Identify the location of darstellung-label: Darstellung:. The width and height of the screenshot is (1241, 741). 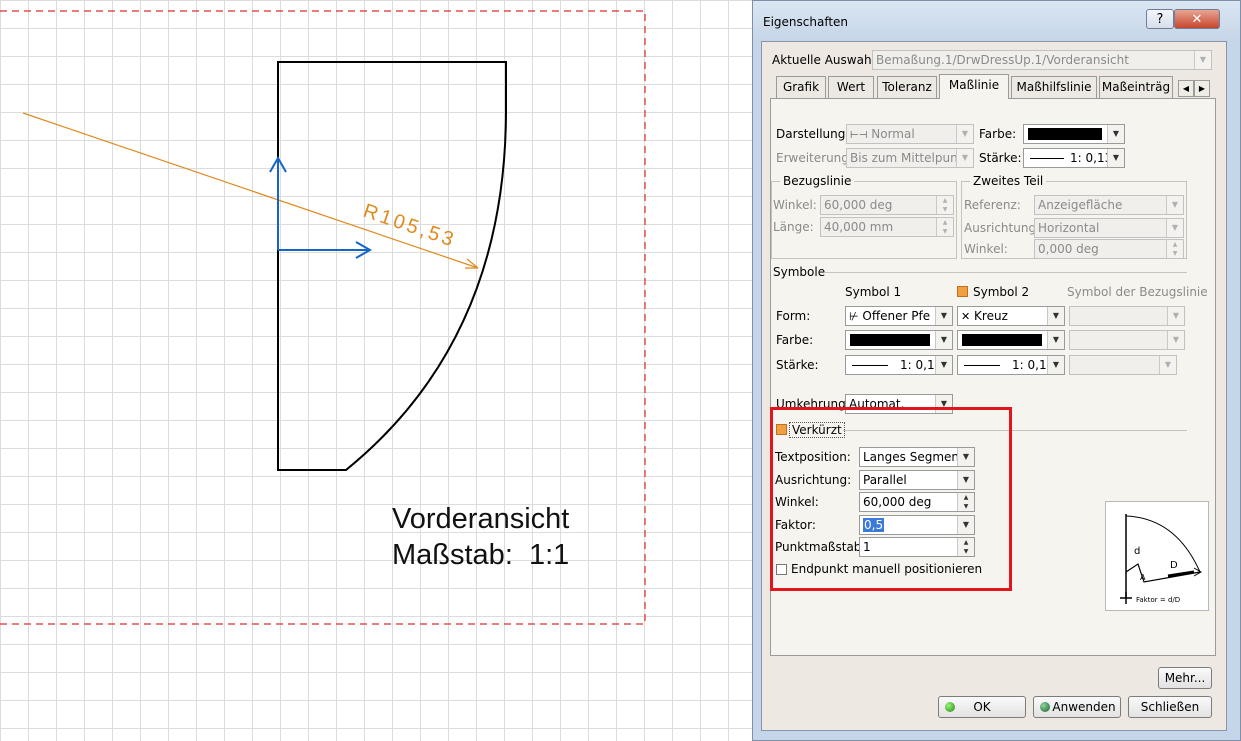
(813, 134).